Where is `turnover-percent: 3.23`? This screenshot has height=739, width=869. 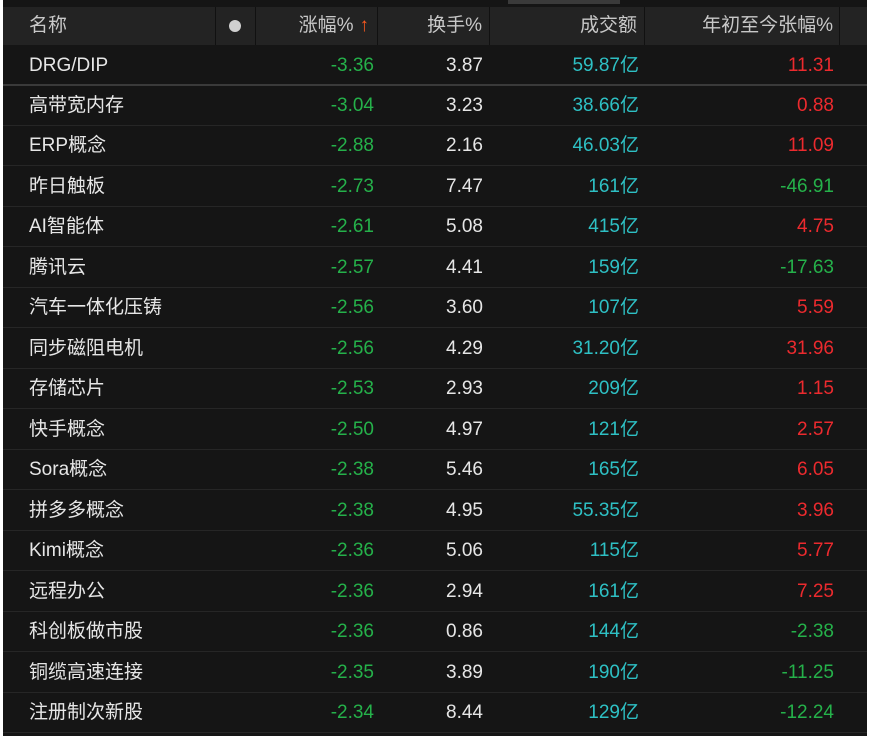
turnover-percent: 3.23 is located at coordinates (464, 105).